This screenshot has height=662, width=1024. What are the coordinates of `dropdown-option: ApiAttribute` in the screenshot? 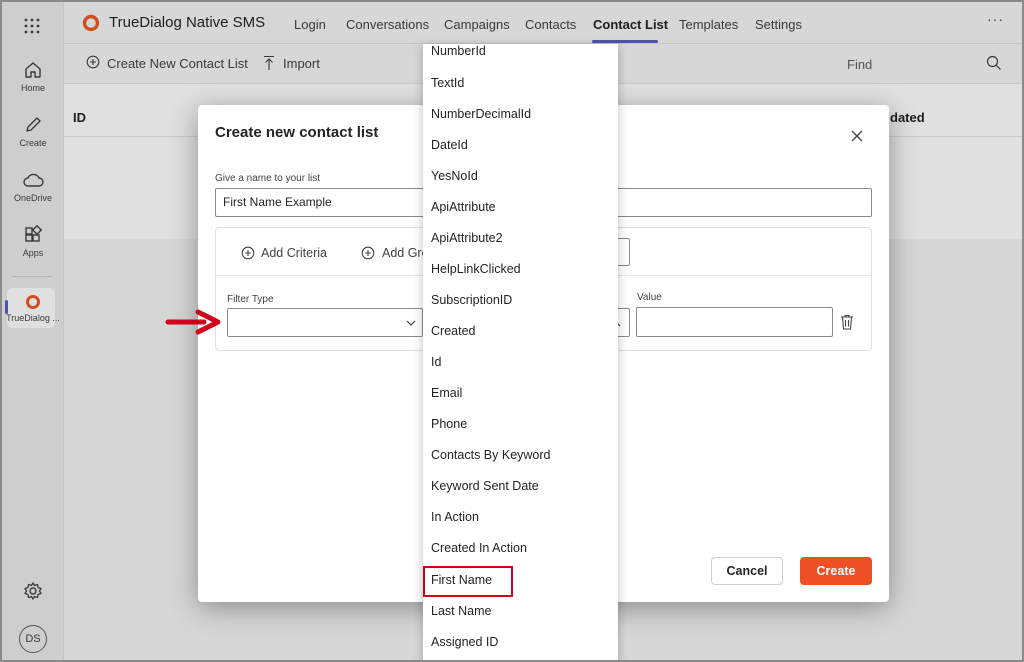 It's located at (463, 207).